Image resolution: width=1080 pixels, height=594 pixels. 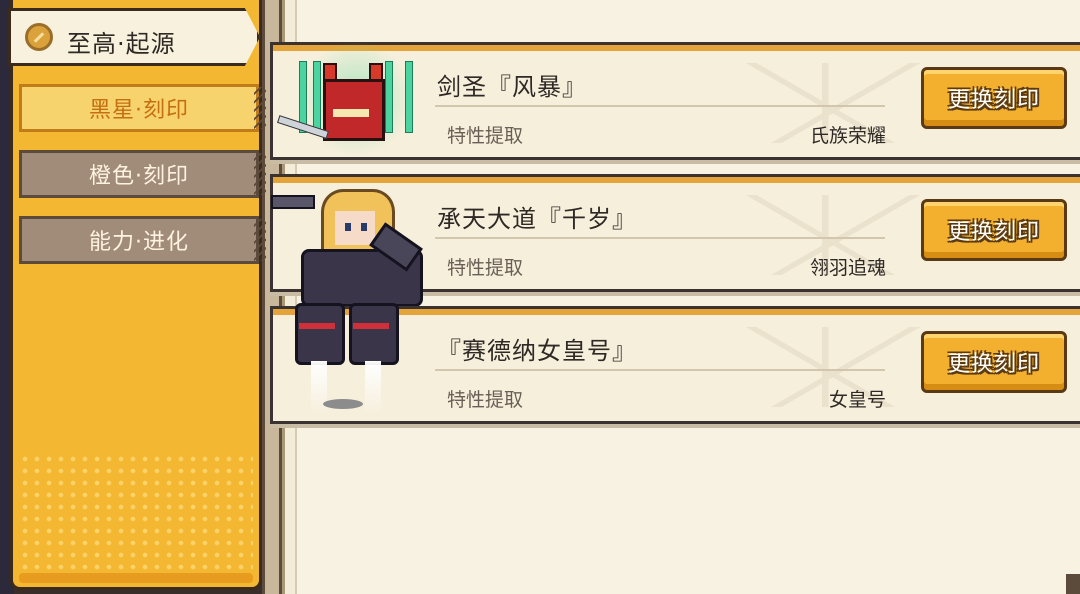 I want to click on mech-girl-icon, so click(x=352, y=239).